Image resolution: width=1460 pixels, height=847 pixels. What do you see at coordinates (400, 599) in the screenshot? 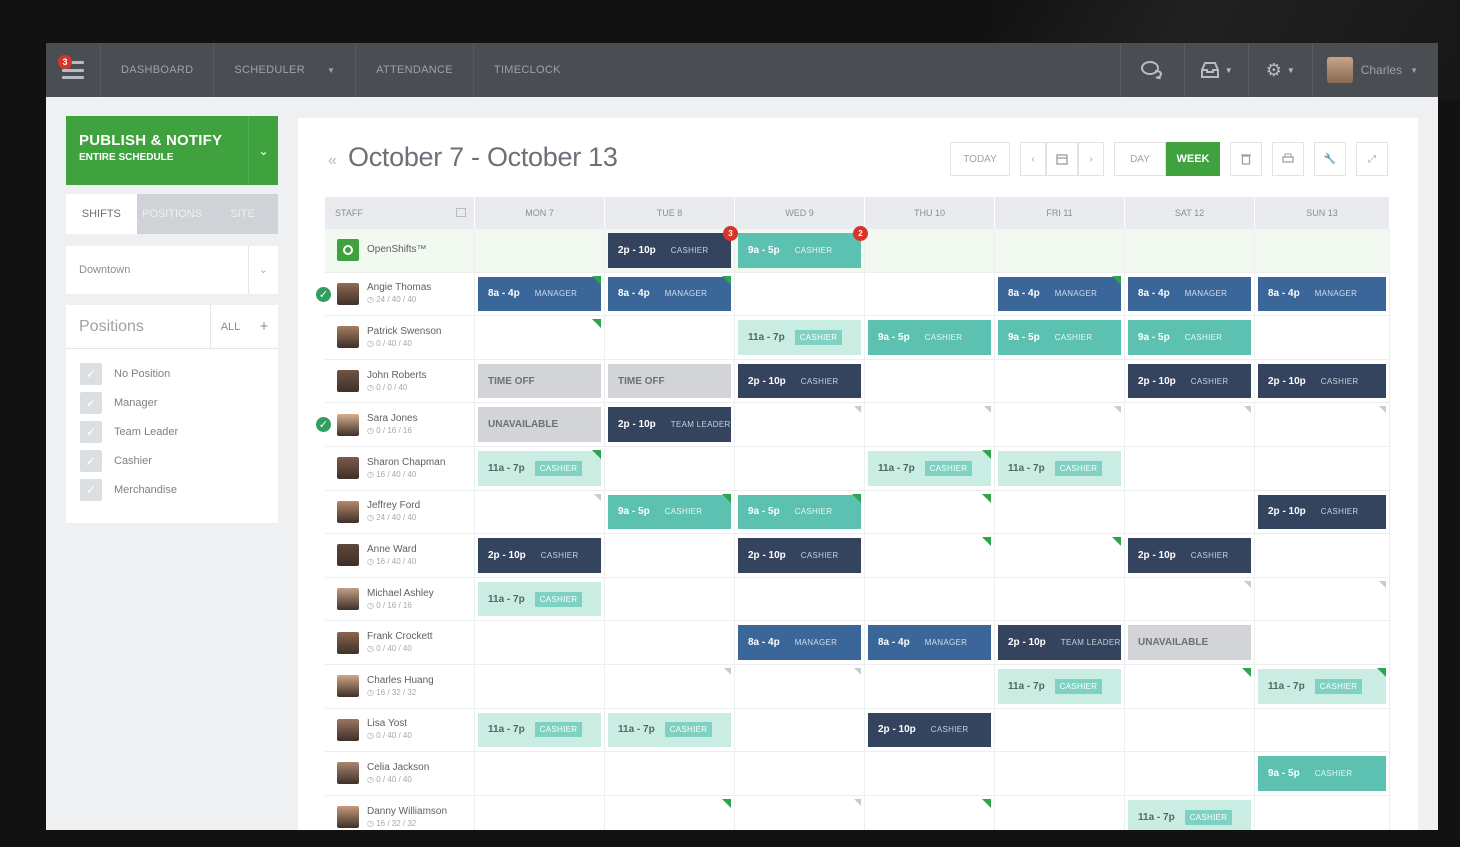
I see `staff-cell: Michael Ashley ◷ 0 / 16 / 16` at bounding box center [400, 599].